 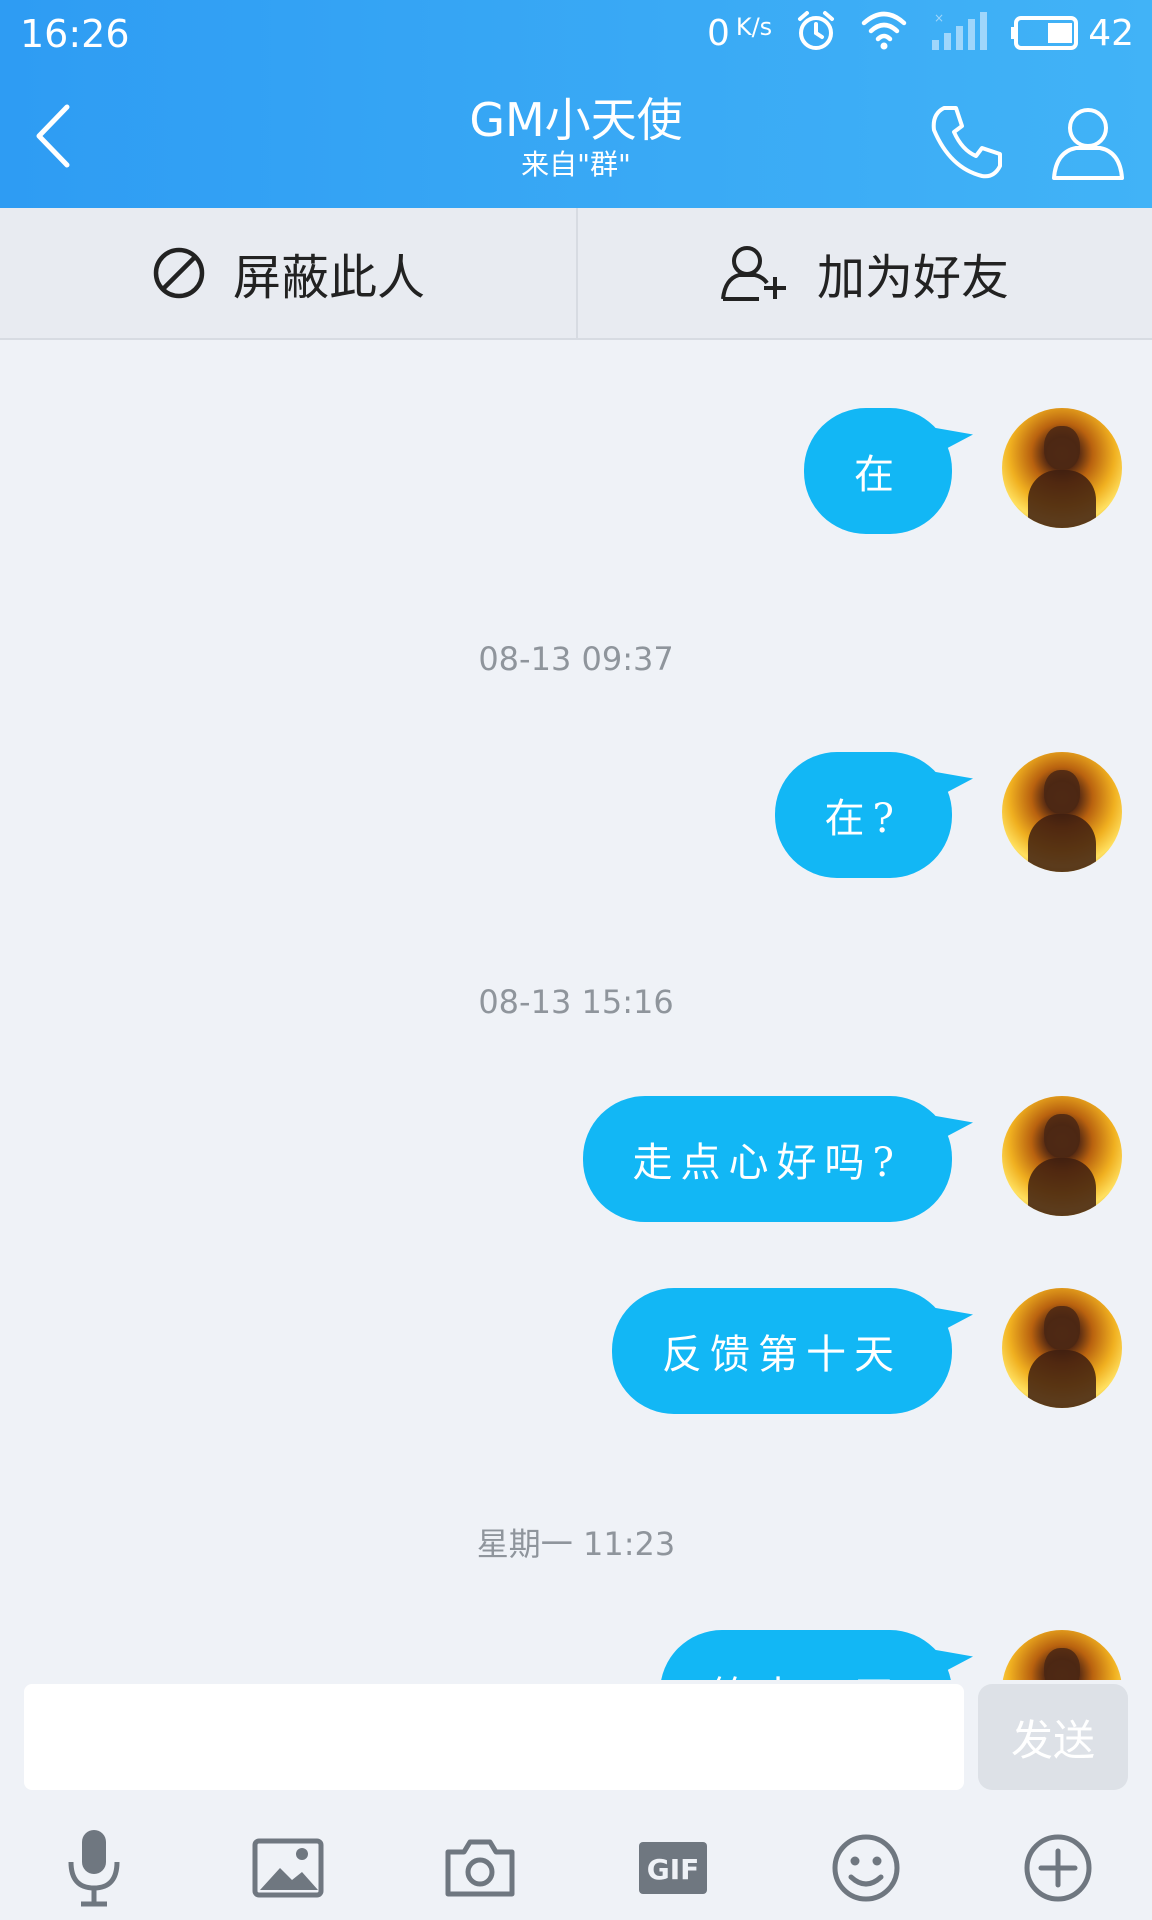 I want to click on alarm-icon, so click(x=816, y=33).